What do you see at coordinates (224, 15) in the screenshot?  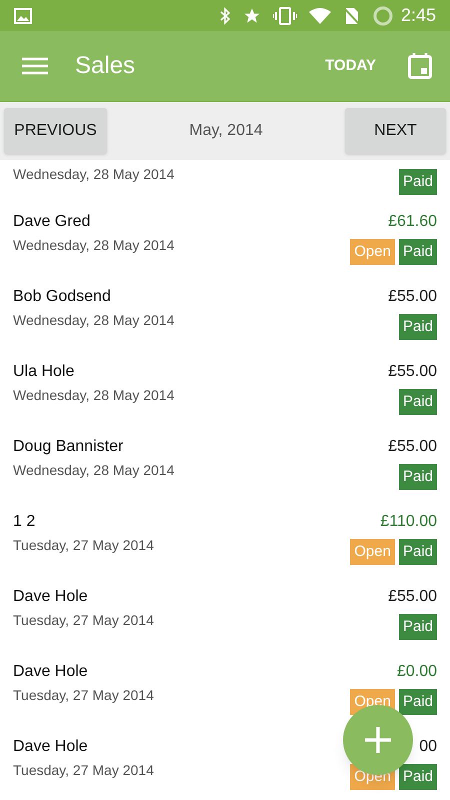 I see `bluetooth-icon` at bounding box center [224, 15].